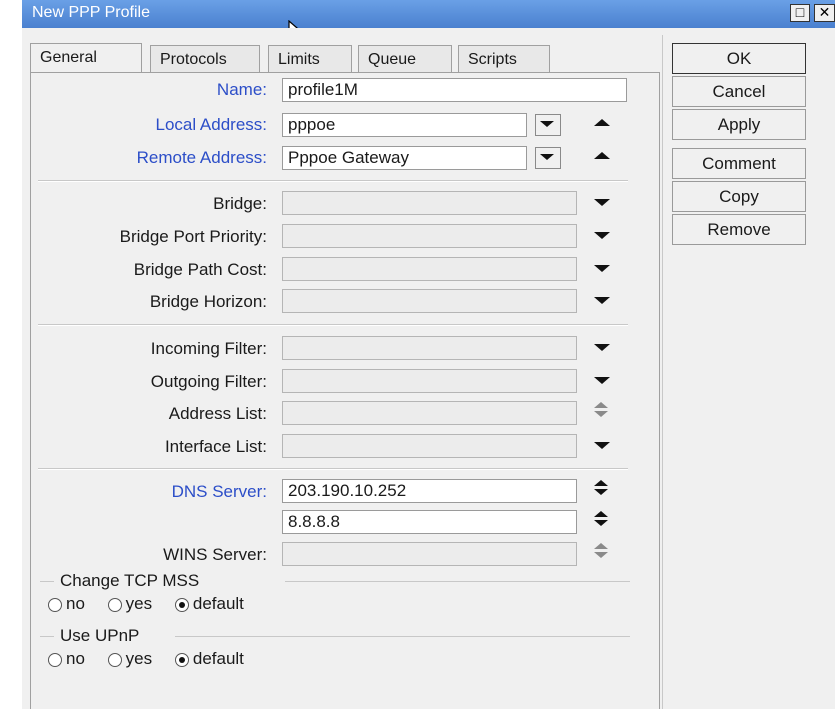 Image resolution: width=835 pixels, height=709 pixels. I want to click on incoming-filter-label: Incoming Filter:, so click(208, 348).